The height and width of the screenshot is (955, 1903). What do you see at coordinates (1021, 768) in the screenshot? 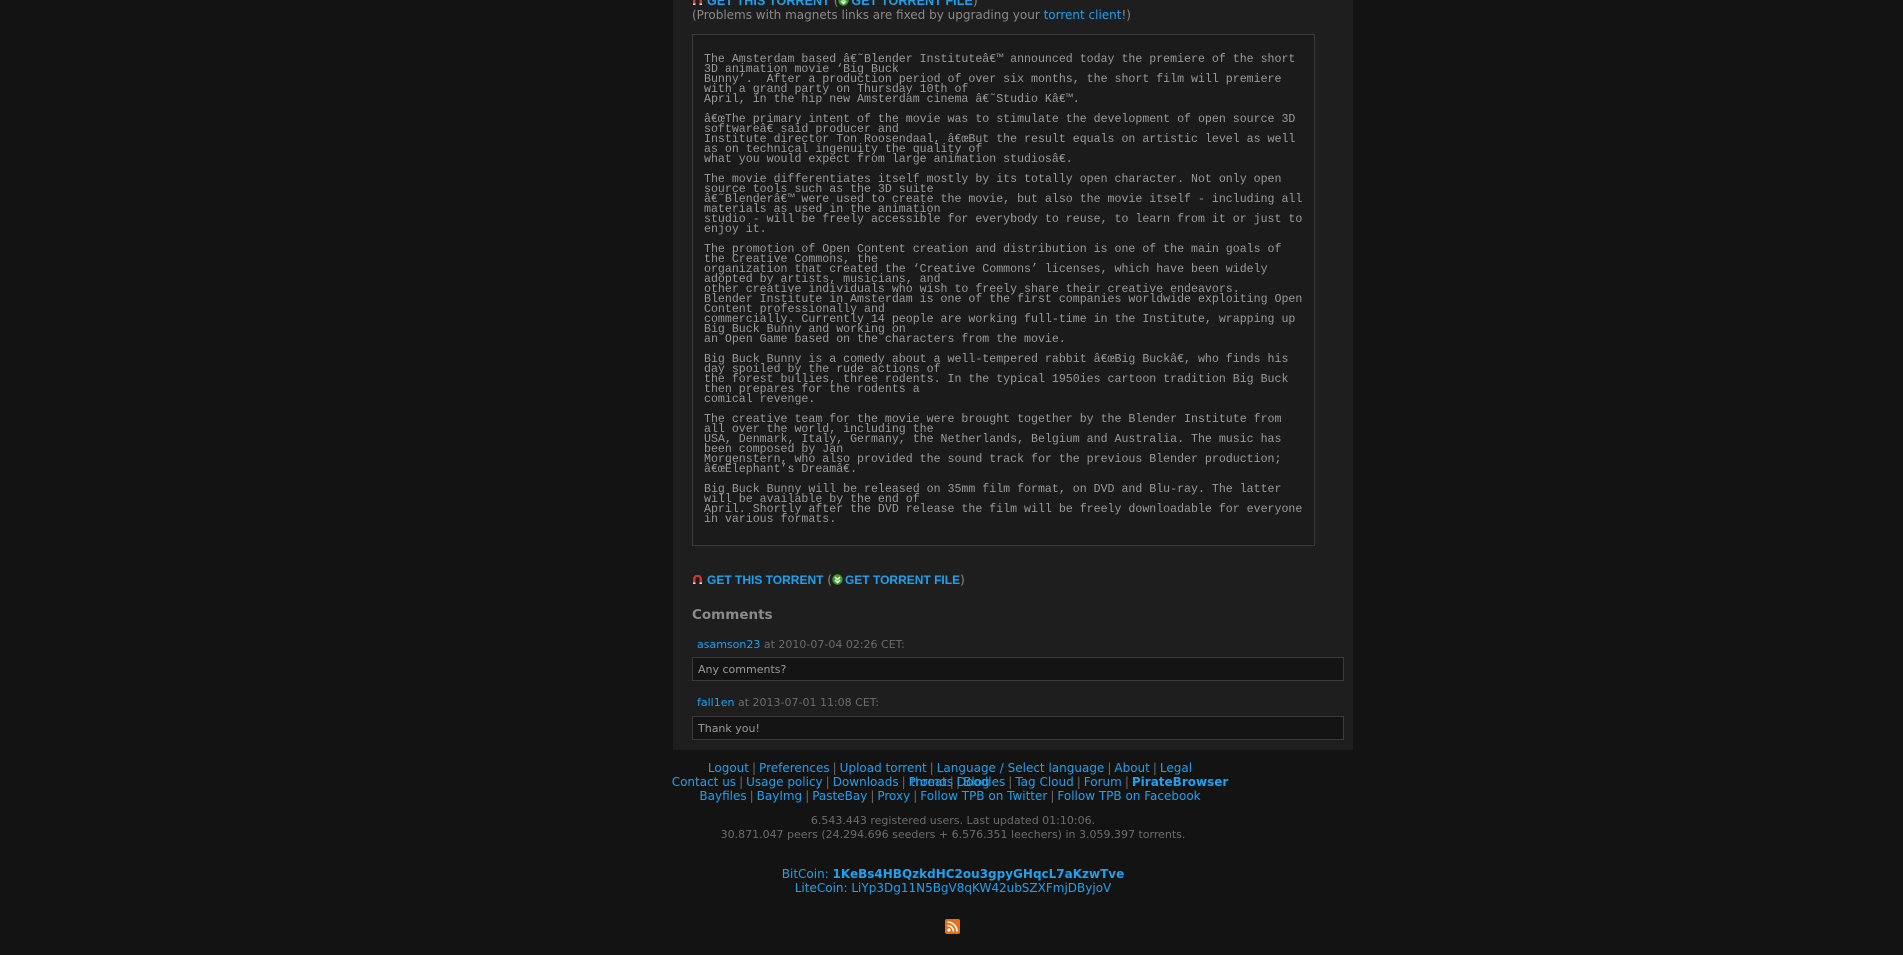
I see `footer-link-language-select-language: Language / Select language` at bounding box center [1021, 768].